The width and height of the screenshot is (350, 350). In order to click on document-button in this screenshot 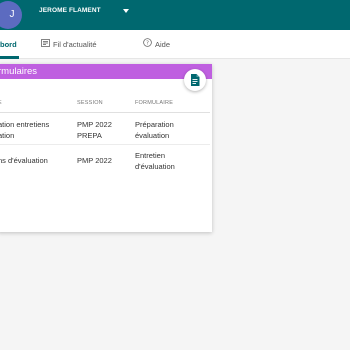, I will do `click(195, 80)`.